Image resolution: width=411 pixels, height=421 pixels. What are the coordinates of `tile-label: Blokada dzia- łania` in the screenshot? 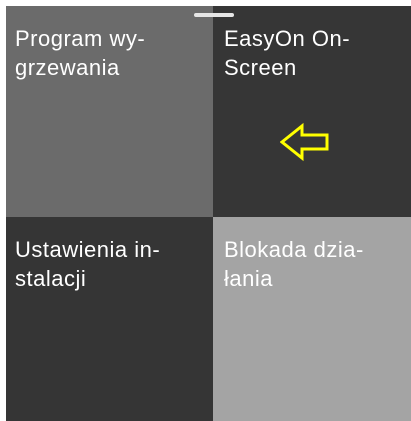 It's located at (294, 264).